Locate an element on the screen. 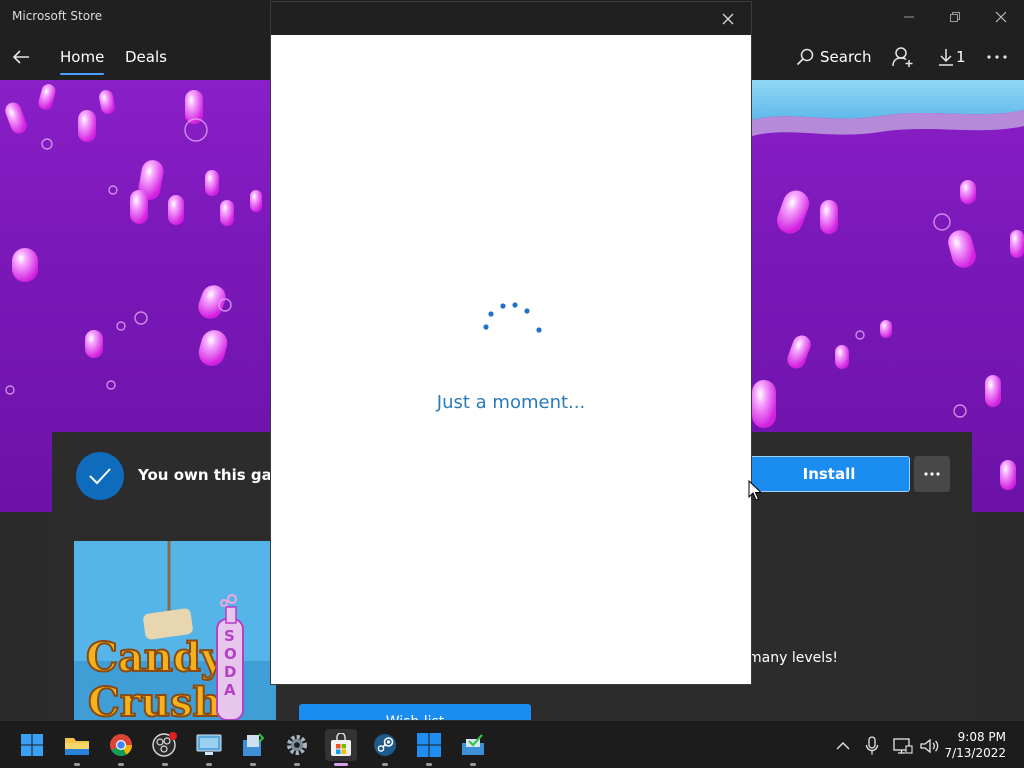 This screenshot has width=1024, height=768. taskbar-microsoft-store is located at coordinates (341, 747).